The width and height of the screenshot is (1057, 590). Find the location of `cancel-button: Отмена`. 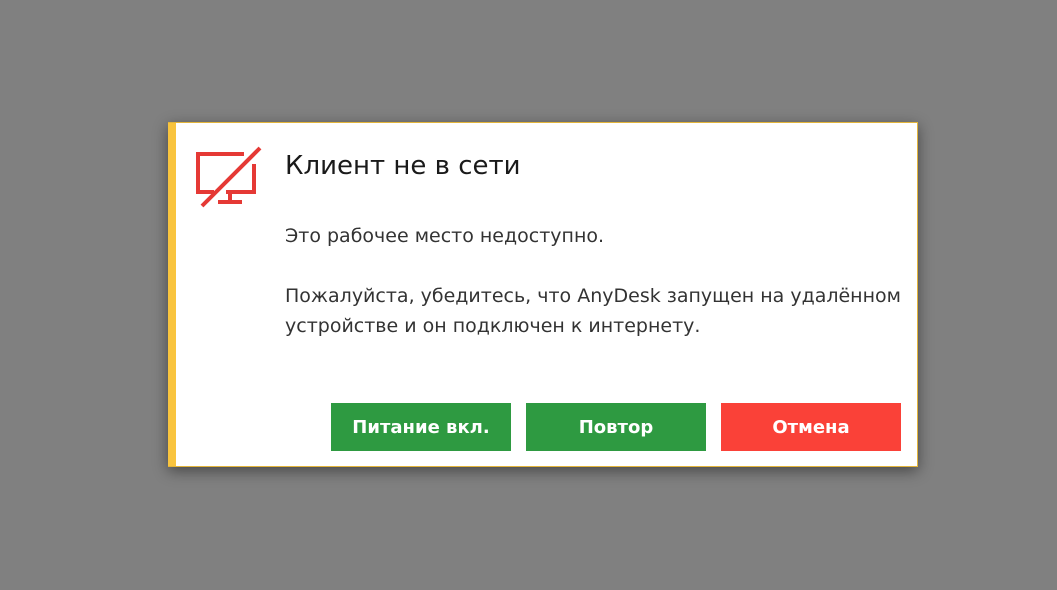

cancel-button: Отмена is located at coordinates (811, 427).